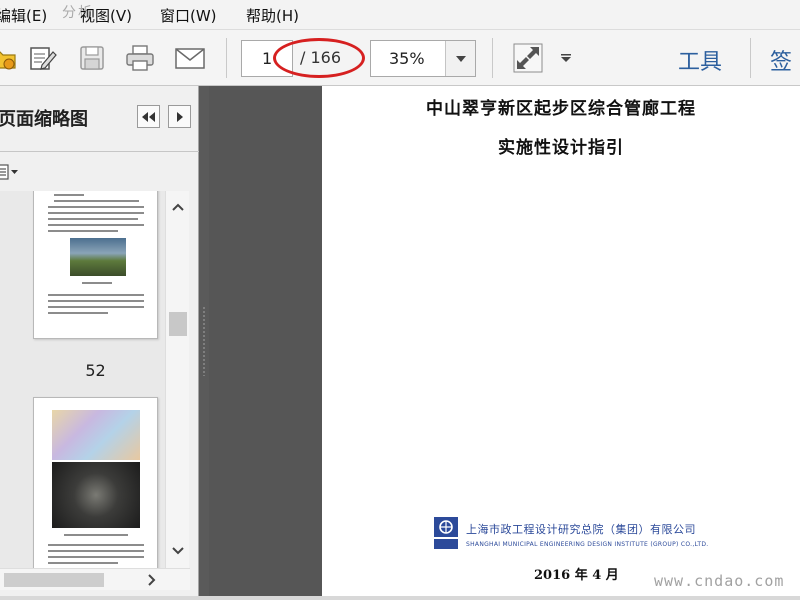 The image size is (800, 600). What do you see at coordinates (23, 15) in the screenshot?
I see `menu-edit: 编辑(E)` at bounding box center [23, 15].